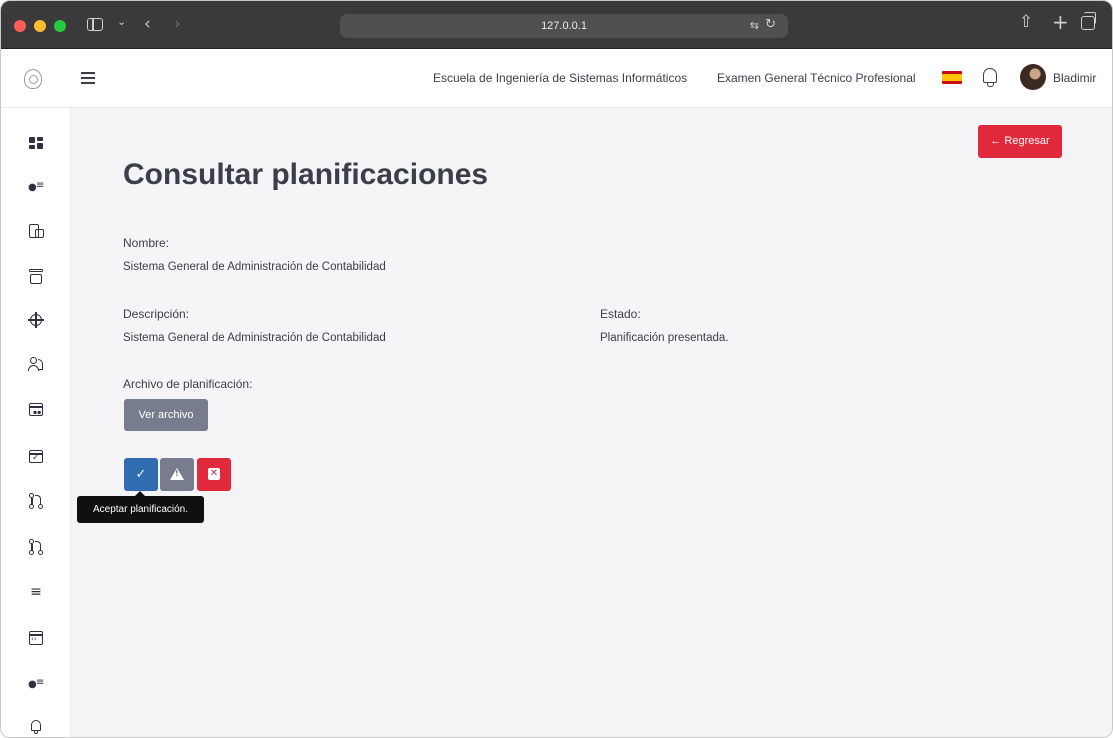  What do you see at coordinates (36, 456) in the screenshot?
I see `calendar-check-icon: ✓` at bounding box center [36, 456].